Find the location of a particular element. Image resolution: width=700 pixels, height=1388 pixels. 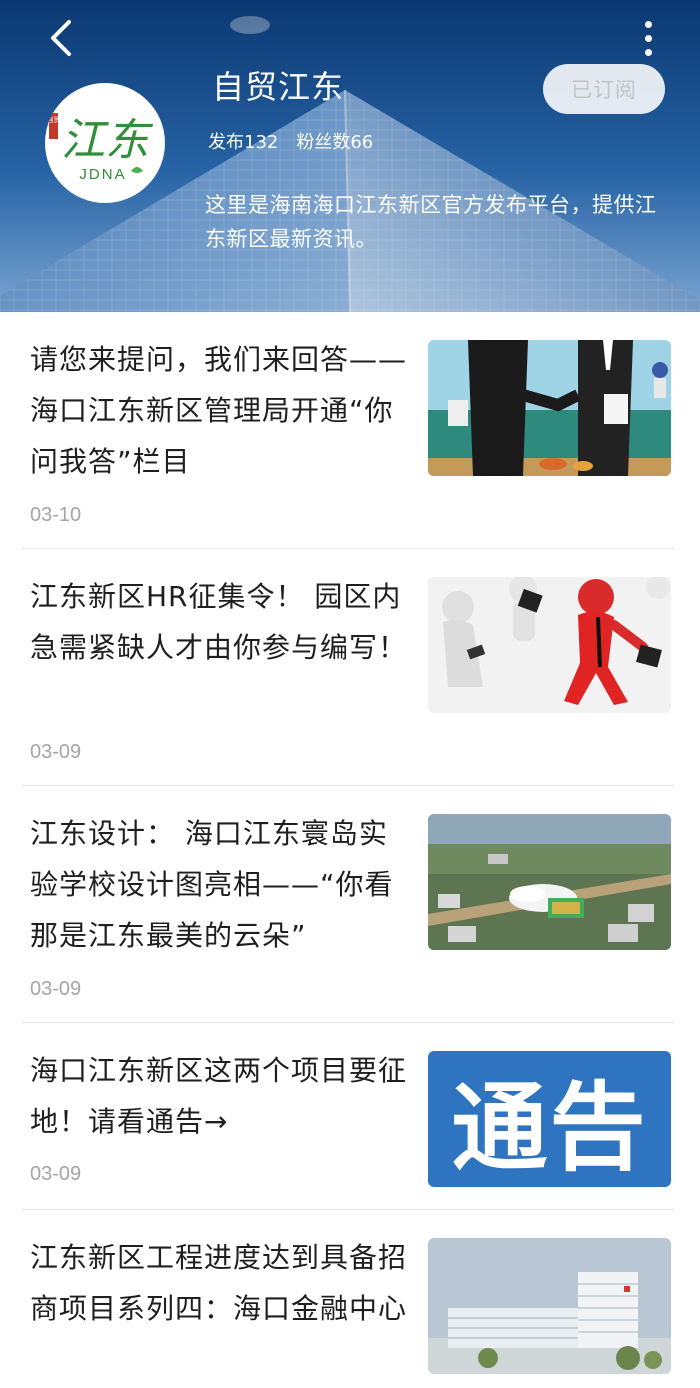

article-title: 江东新区工程进度达到具备招商项目系列四：海口金融中心 is located at coordinates (219, 1283).